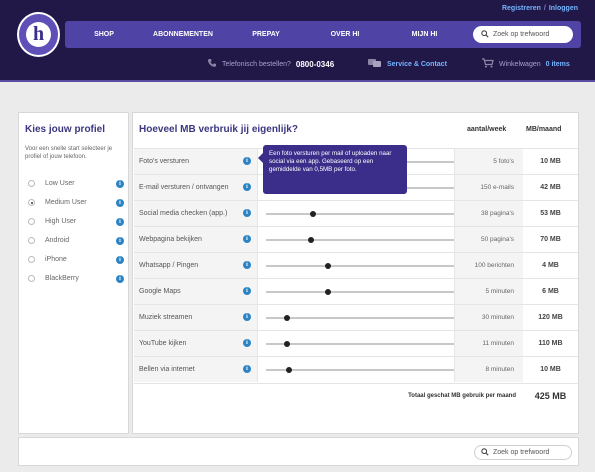 The height and width of the screenshot is (472, 595). I want to click on usage-name: Whatsapp / Pingen, so click(169, 265).